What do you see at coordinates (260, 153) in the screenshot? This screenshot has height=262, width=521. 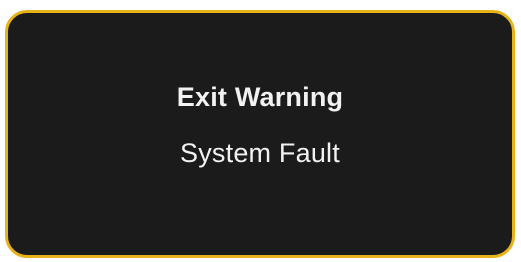 I see `warning-message: System Fault` at bounding box center [260, 153].